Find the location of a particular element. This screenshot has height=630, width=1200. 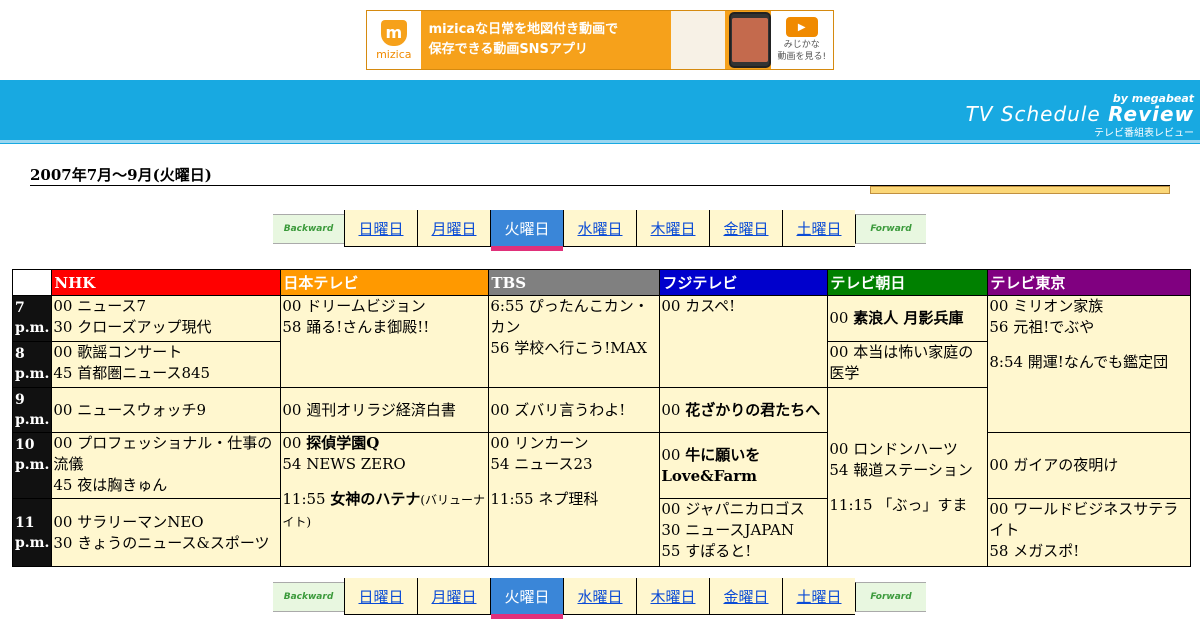

mizica-logo-icon: m is located at coordinates (393, 32).